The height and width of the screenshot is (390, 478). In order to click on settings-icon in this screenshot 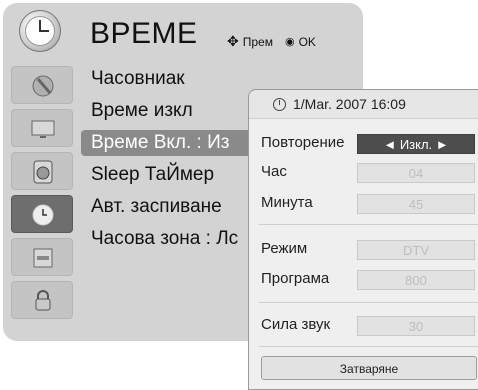, I will do `click(43, 258)`.